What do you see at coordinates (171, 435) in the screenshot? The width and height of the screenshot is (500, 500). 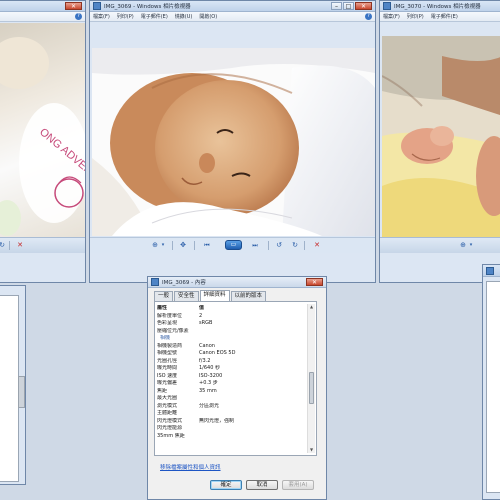 I see `property-name: 35mm 焦距` at bounding box center [171, 435].